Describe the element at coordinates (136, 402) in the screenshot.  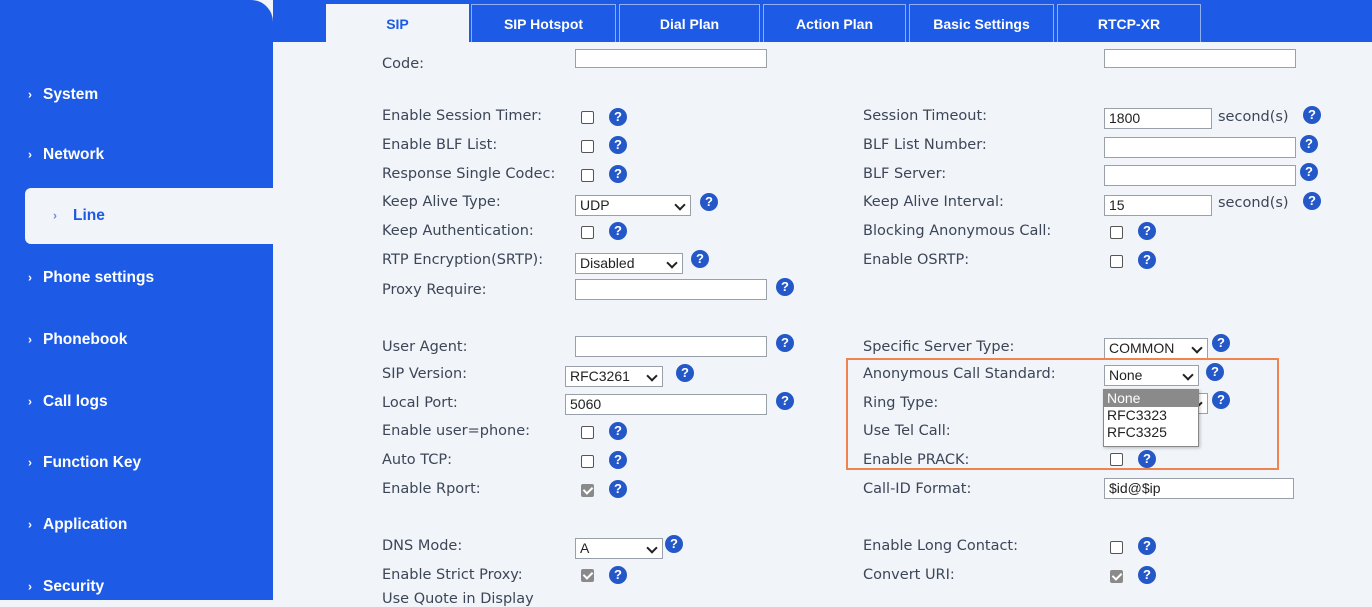
I see `sidebar-item-call-logs: › Call logs` at that location.